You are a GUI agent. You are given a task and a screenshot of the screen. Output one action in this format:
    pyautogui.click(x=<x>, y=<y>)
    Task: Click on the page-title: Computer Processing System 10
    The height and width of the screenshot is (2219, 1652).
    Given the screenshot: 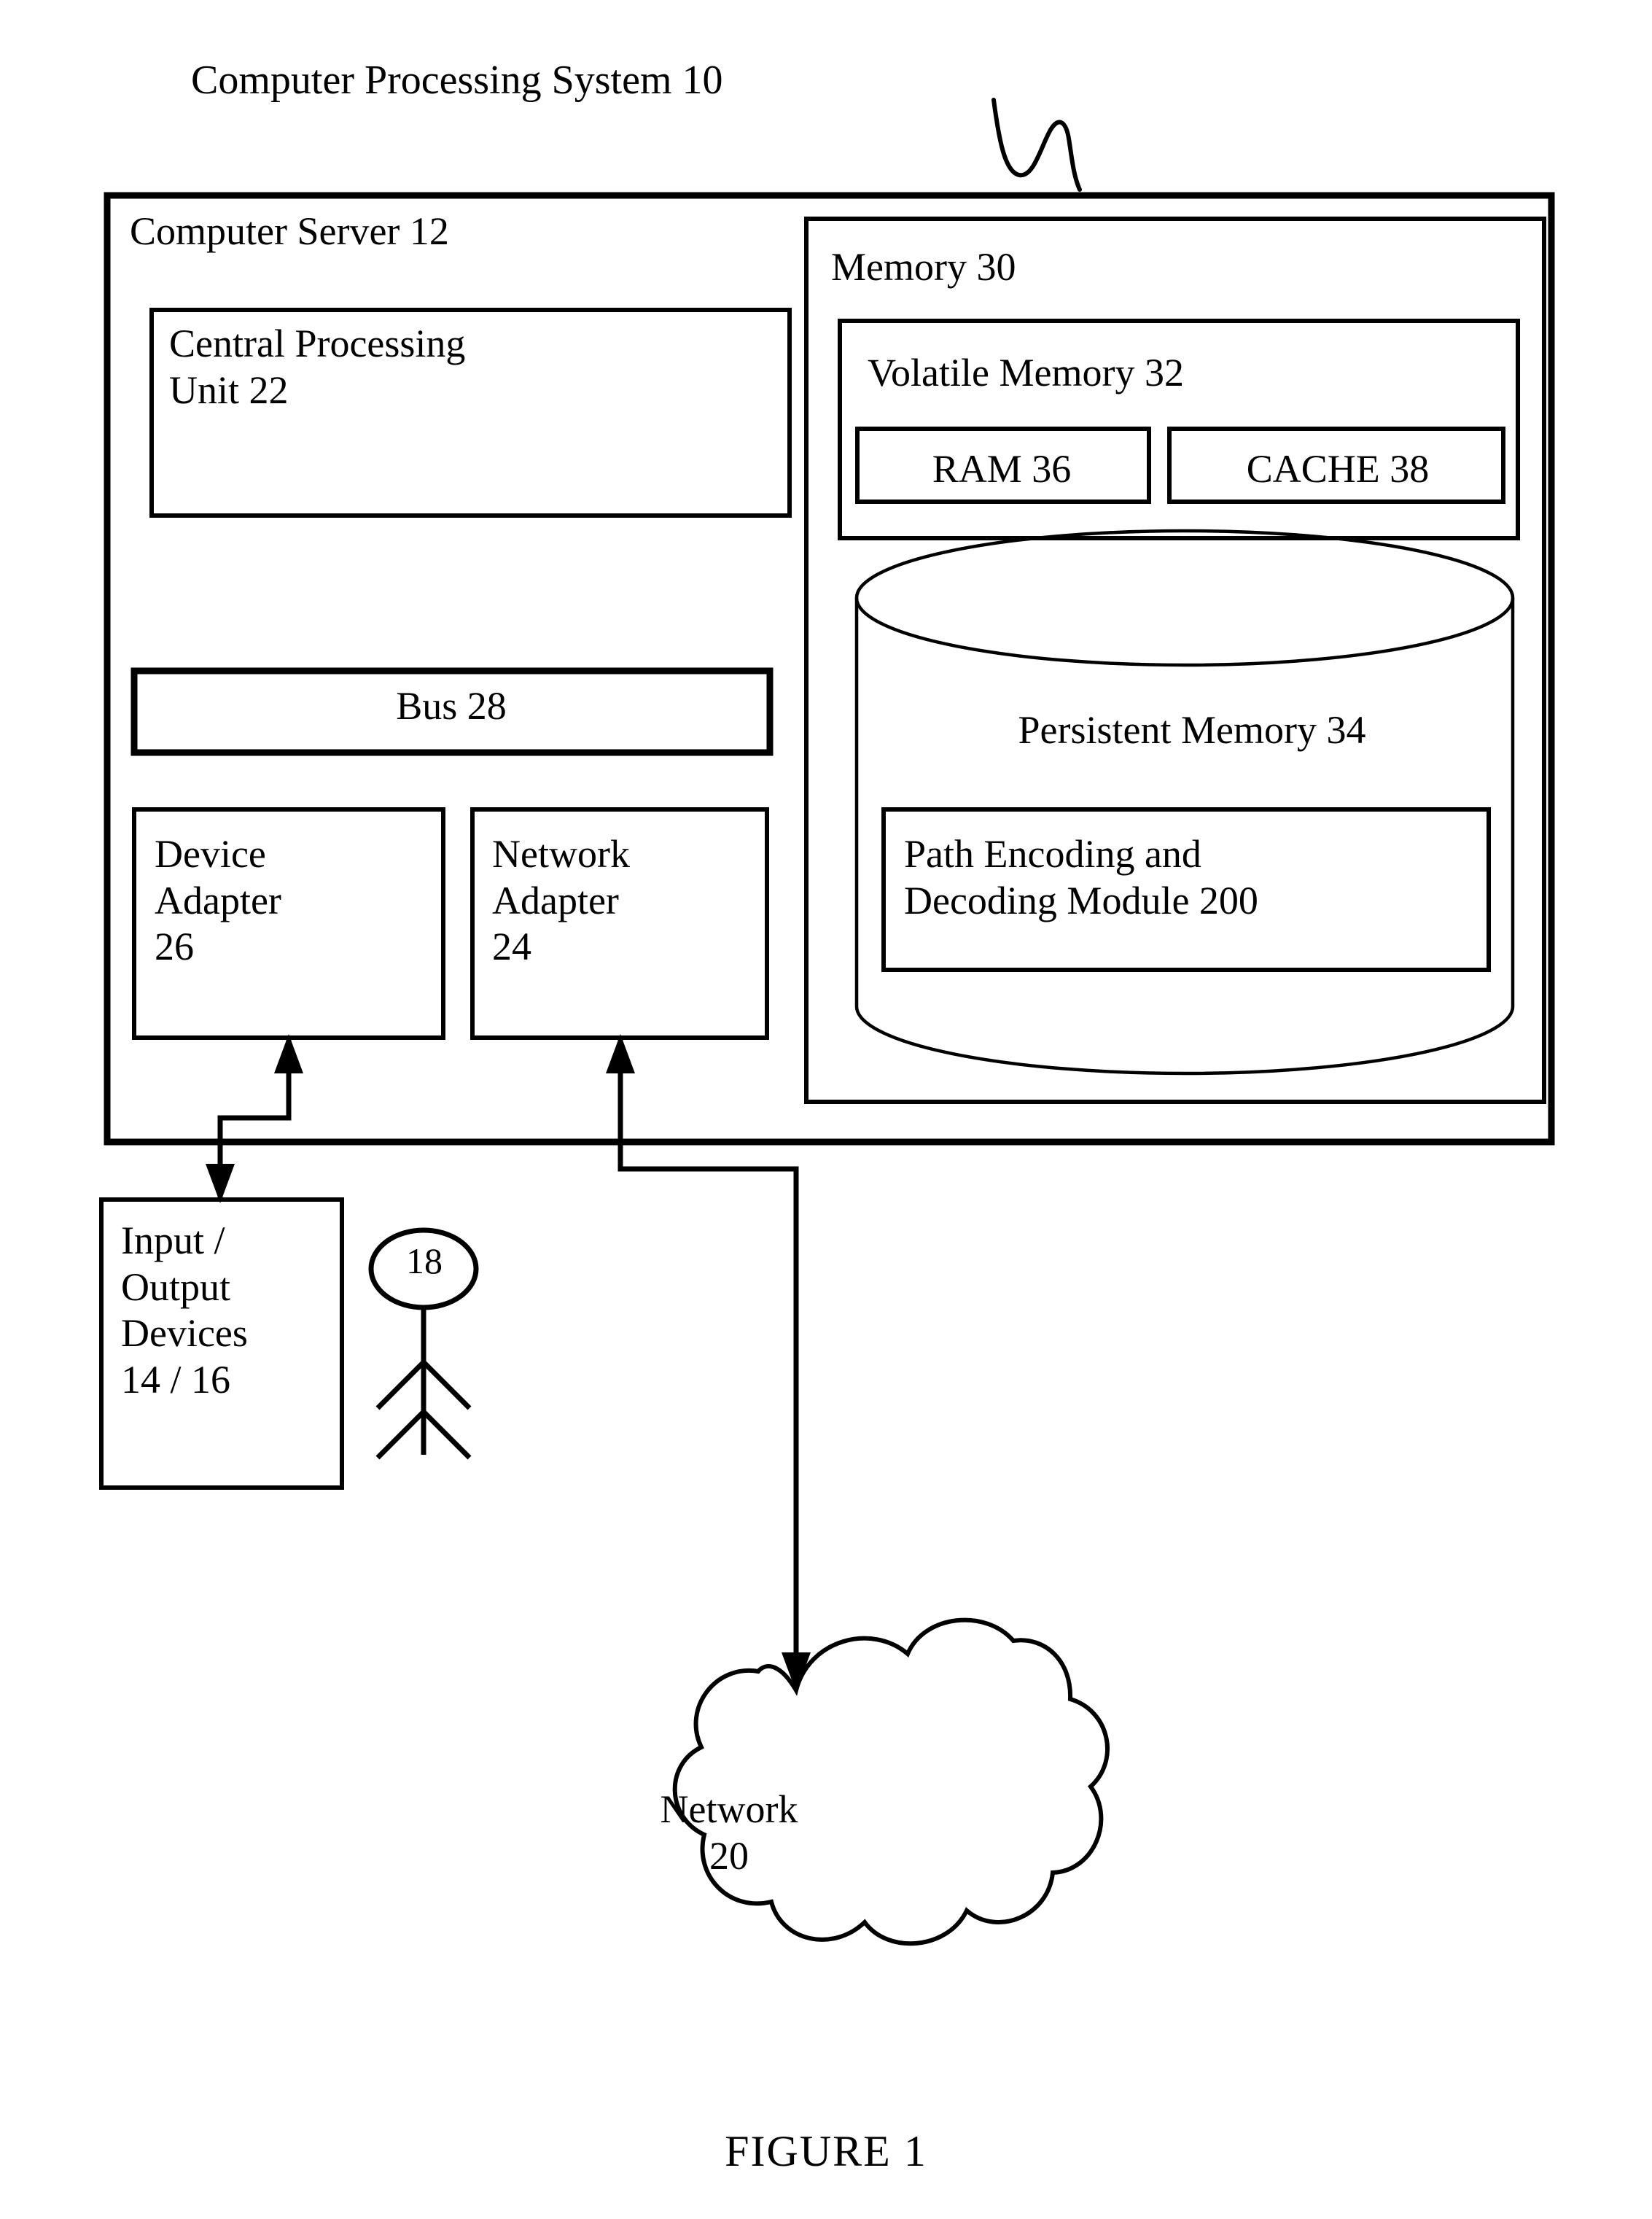 What is the action you would take?
    pyautogui.click(x=457, y=80)
    